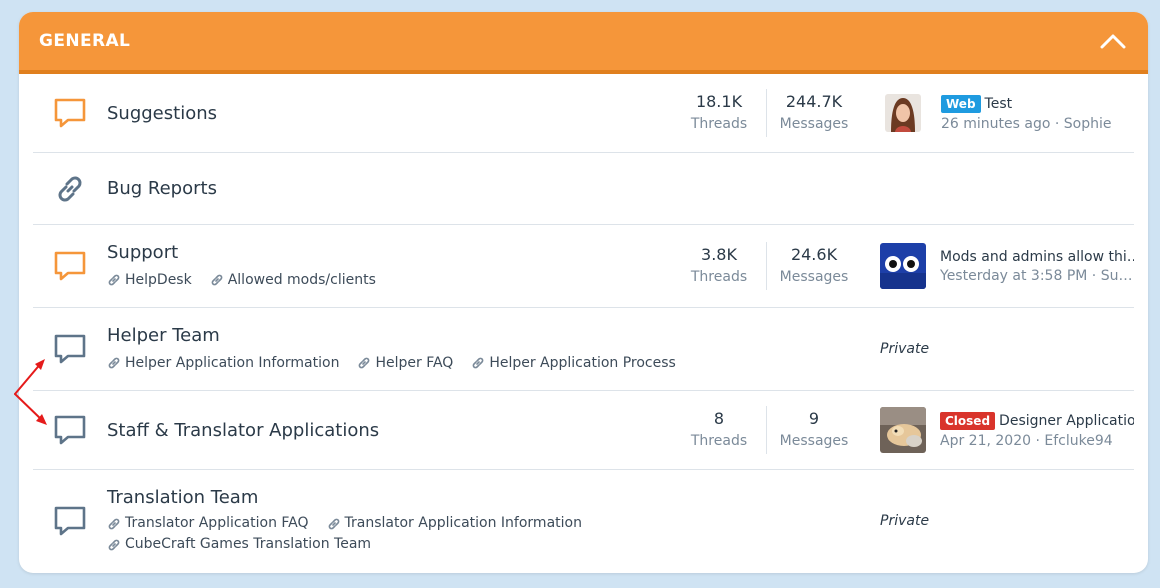 Image resolution: width=1160 pixels, height=588 pixels. What do you see at coordinates (208, 523) in the screenshot?
I see `subforum-link: Translator Application FAQ` at bounding box center [208, 523].